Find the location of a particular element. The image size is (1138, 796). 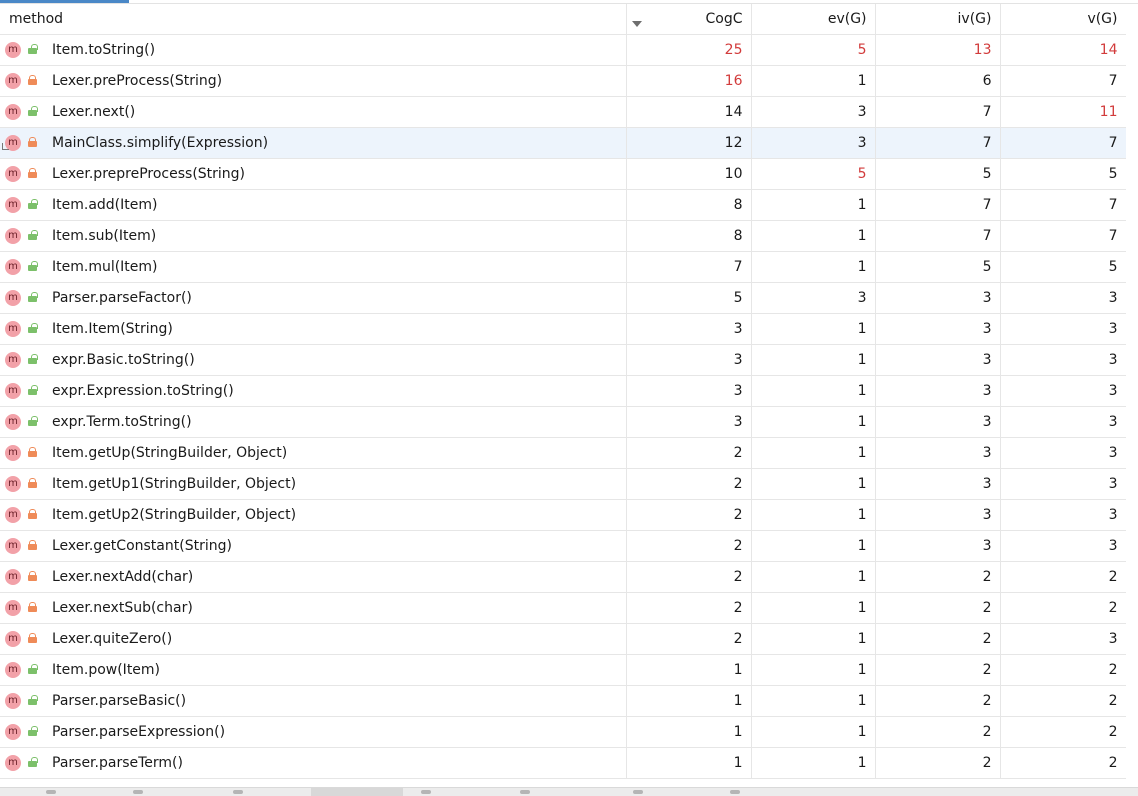

table-row: m Parser.parseBasic() 1 1 2 2 is located at coordinates (563, 701).